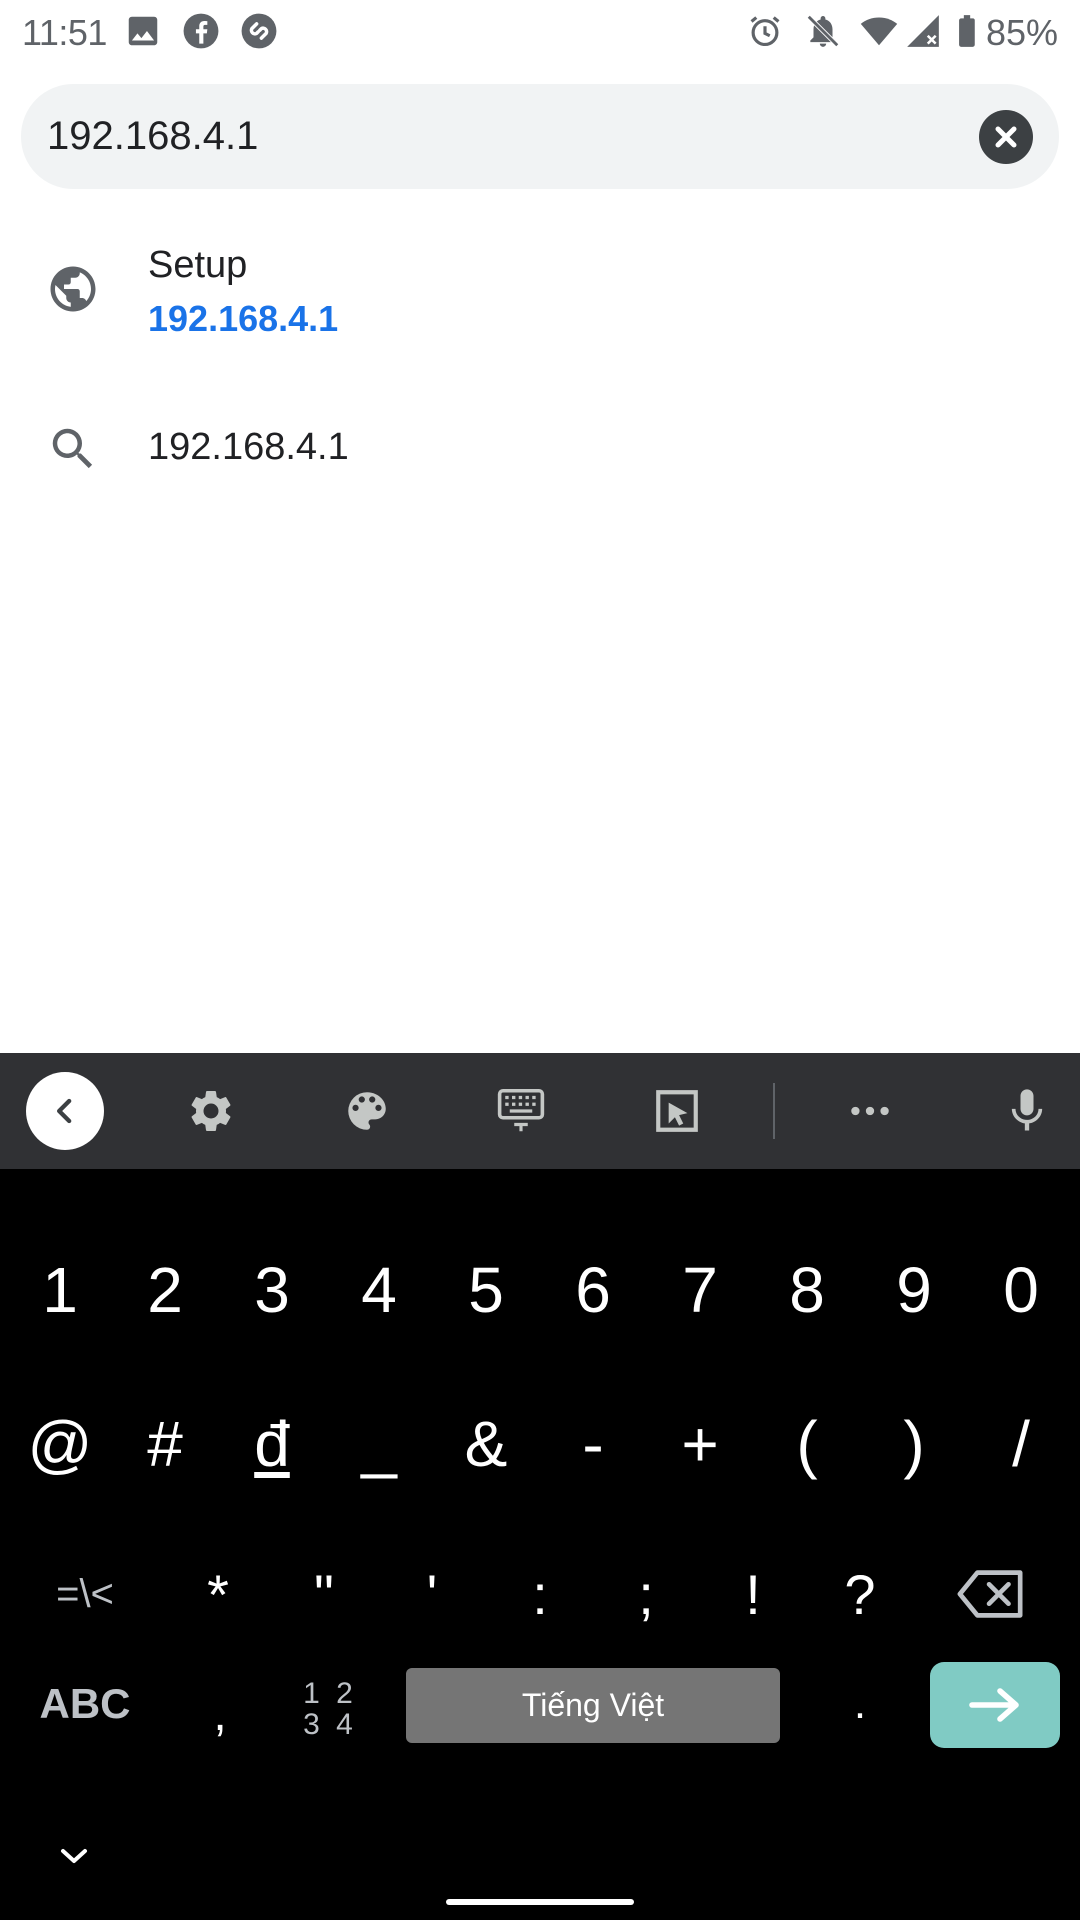  I want to click on keyboard-layout-button, so click(521, 1111).